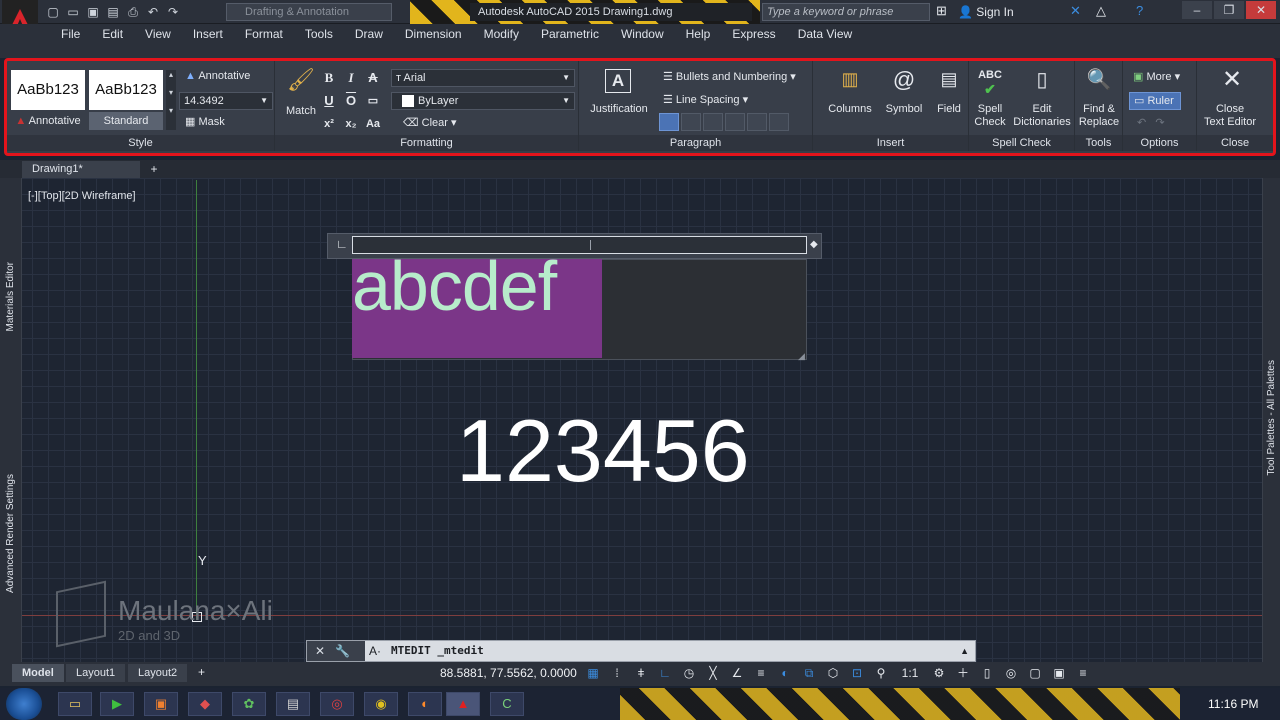 Image resolution: width=1280 pixels, height=720 pixels. What do you see at coordinates (904, 109) in the screenshot?
I see `symbol-button: Symbol` at bounding box center [904, 109].